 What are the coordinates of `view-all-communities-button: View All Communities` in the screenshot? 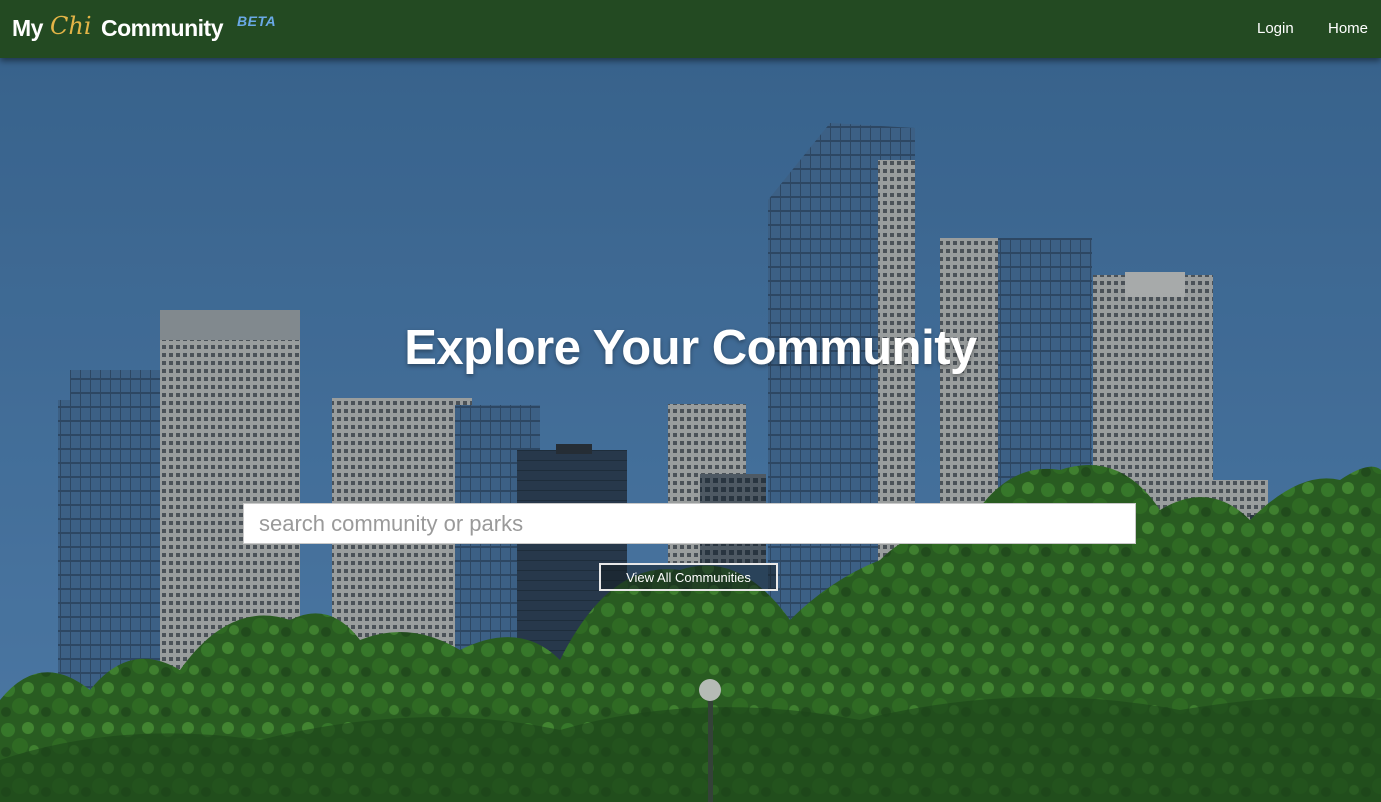 It's located at (688, 577).